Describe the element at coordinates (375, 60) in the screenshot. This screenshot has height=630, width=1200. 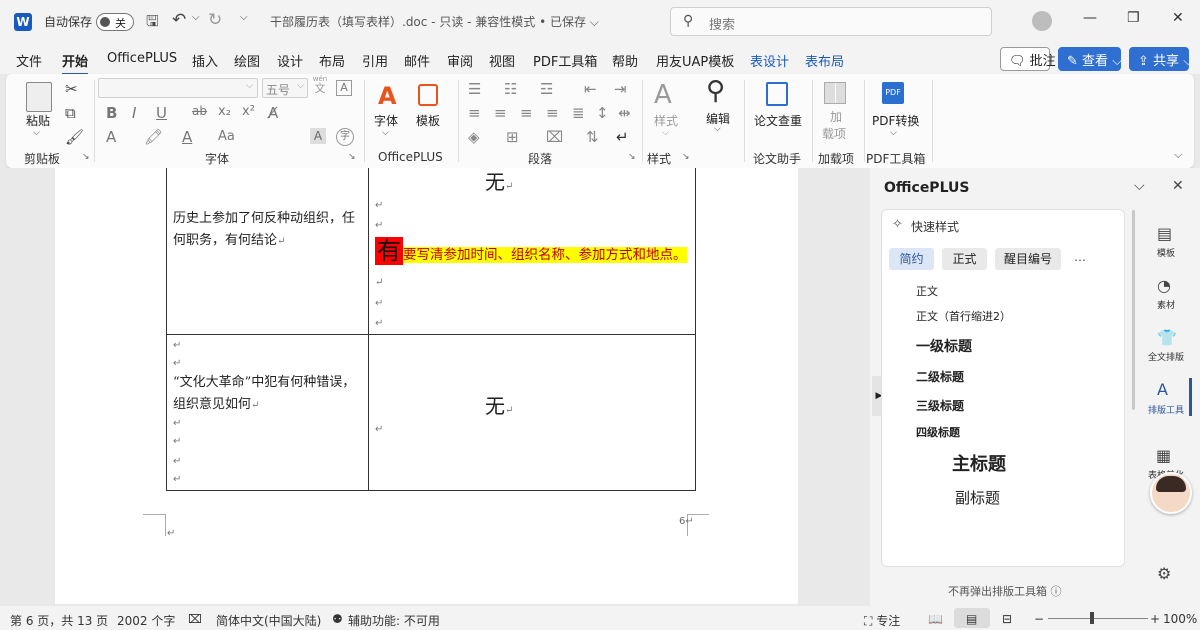
I see `tab-references: 引用` at that location.